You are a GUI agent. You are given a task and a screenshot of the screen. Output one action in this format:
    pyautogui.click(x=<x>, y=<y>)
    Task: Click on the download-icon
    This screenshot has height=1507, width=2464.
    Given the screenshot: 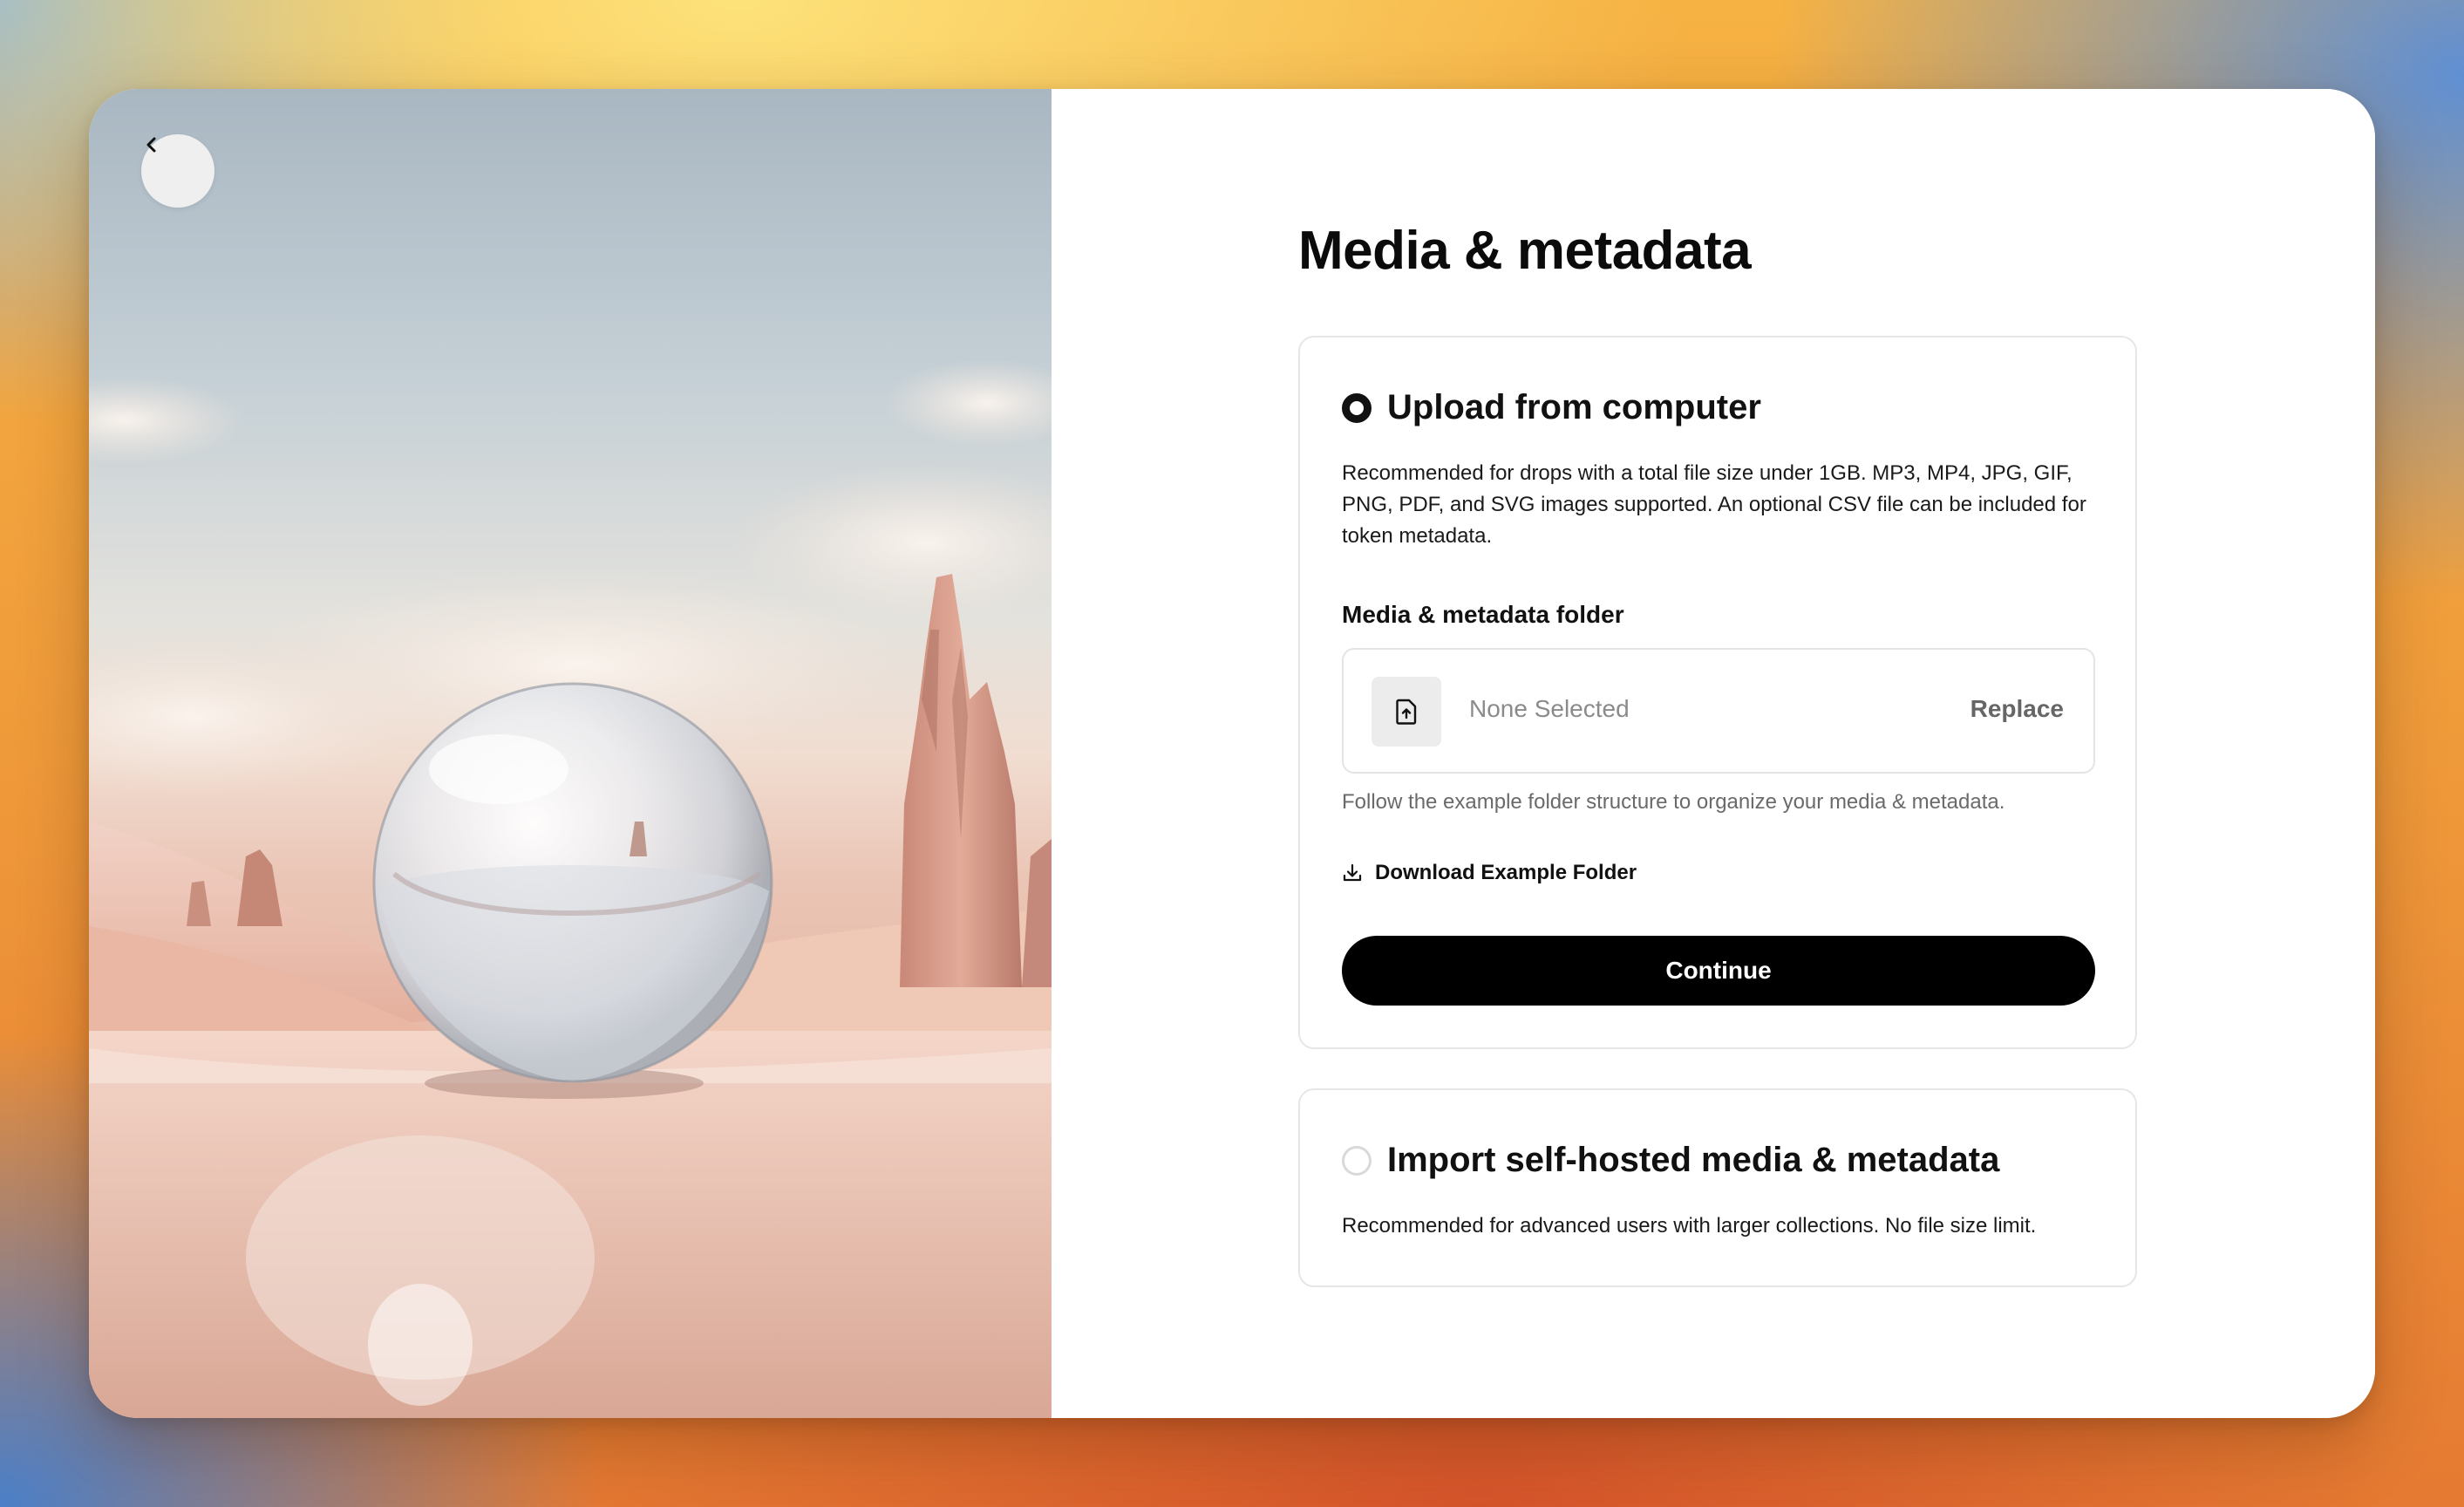 What is the action you would take?
    pyautogui.click(x=1352, y=873)
    